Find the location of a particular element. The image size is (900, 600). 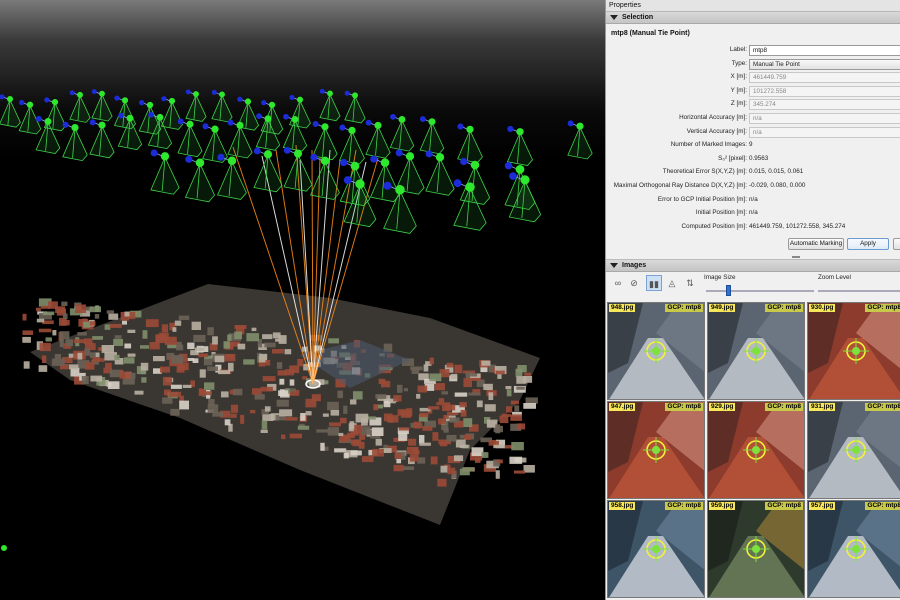

image-thumbnail: 958.jpg GCP: mtp8 is located at coordinates (656, 549).